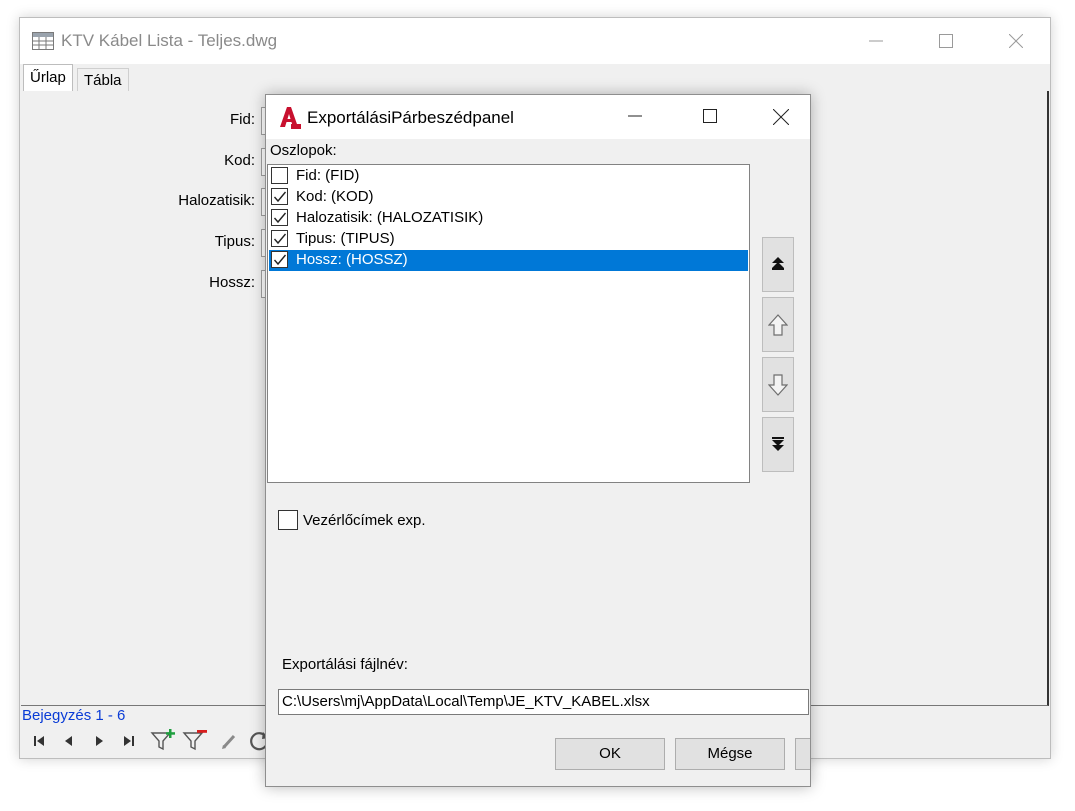  I want to click on tab-tabla: Tábla, so click(103, 80).